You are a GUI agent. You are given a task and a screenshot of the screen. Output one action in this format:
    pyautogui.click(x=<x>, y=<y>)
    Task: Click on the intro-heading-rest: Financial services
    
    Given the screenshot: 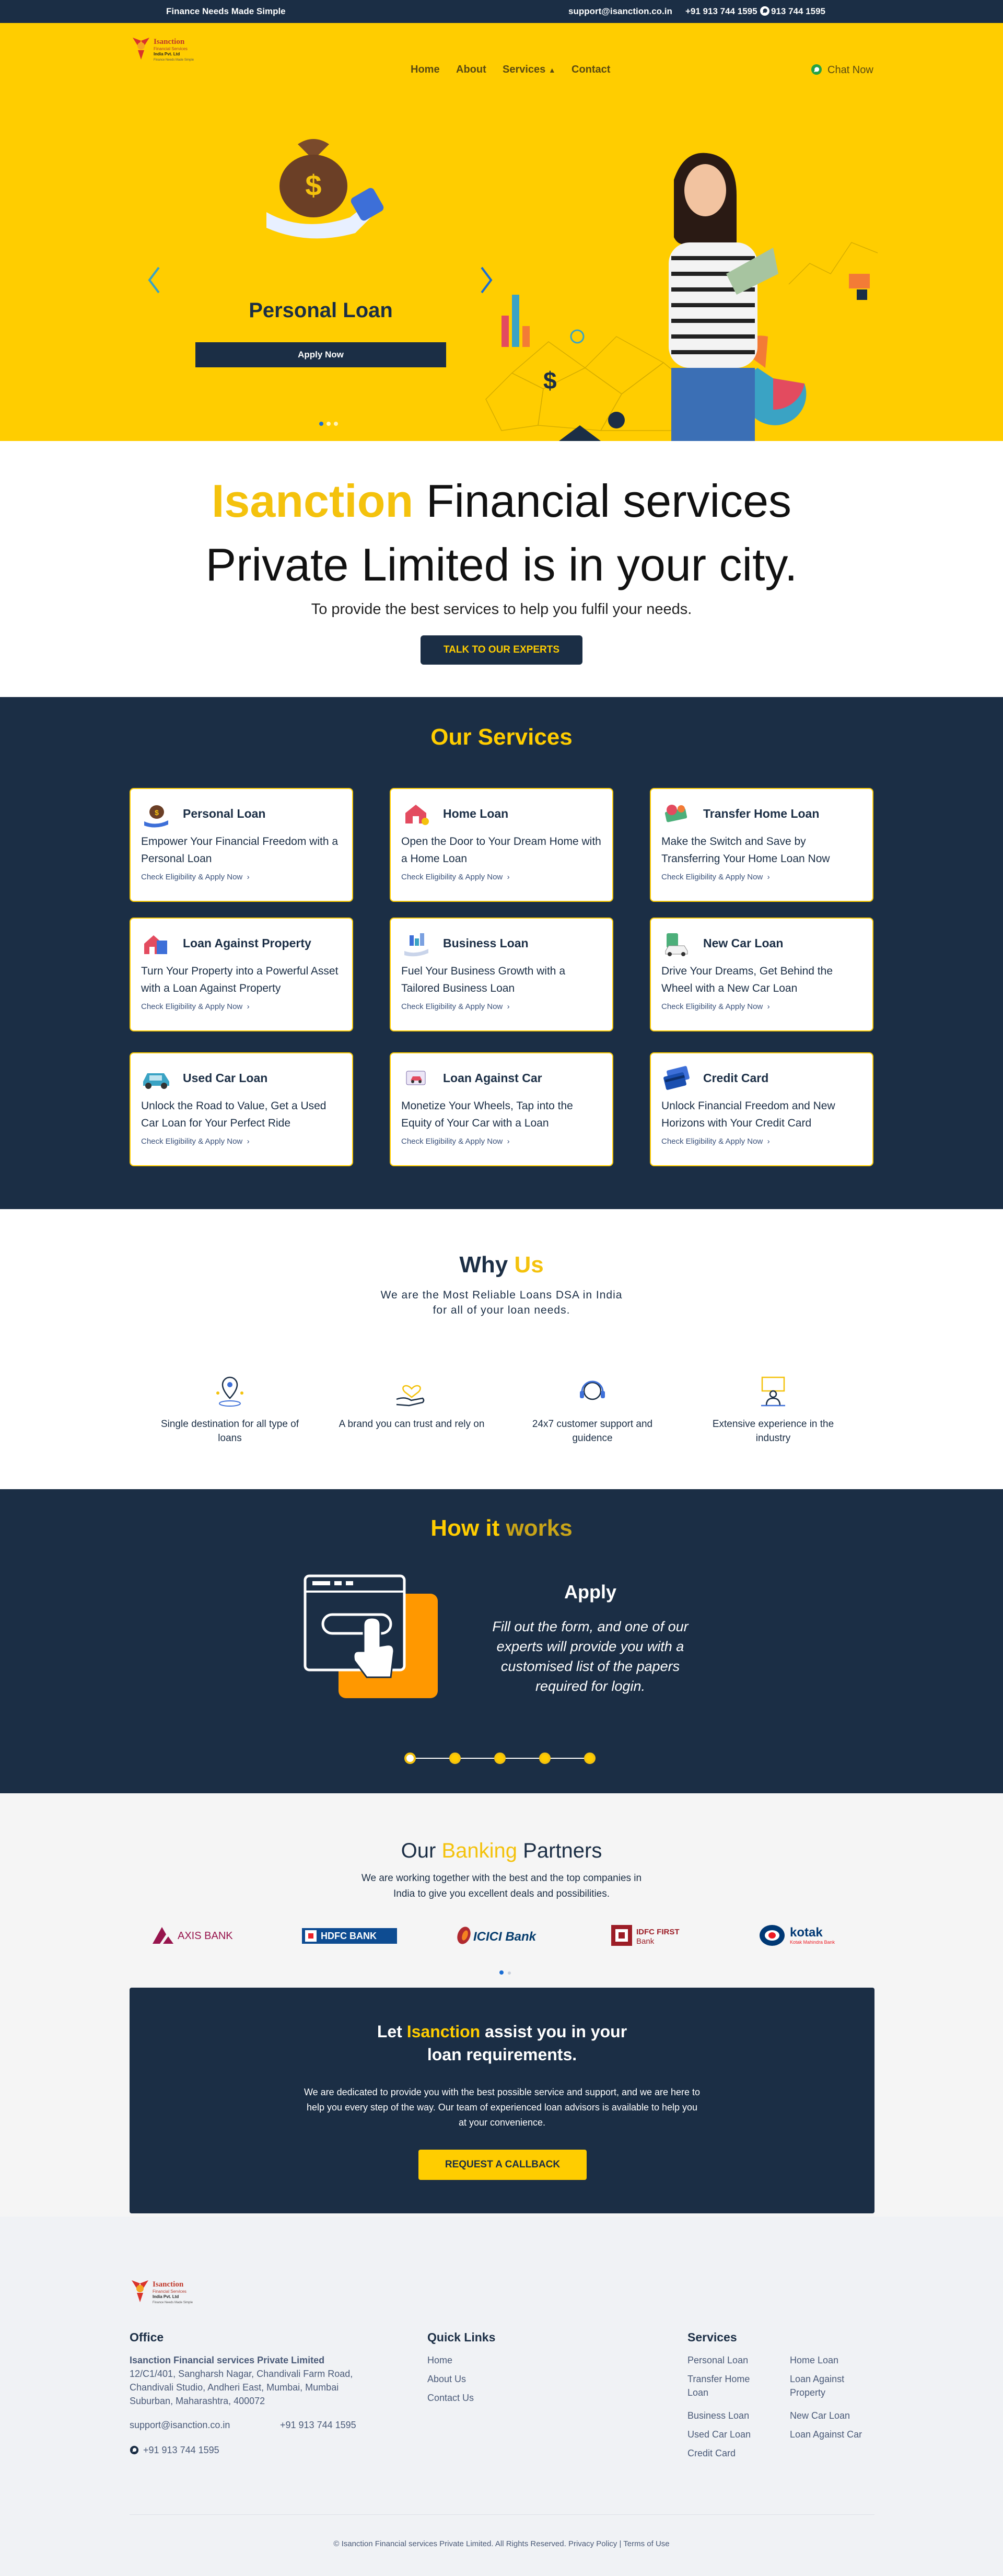 What is the action you would take?
    pyautogui.click(x=609, y=501)
    